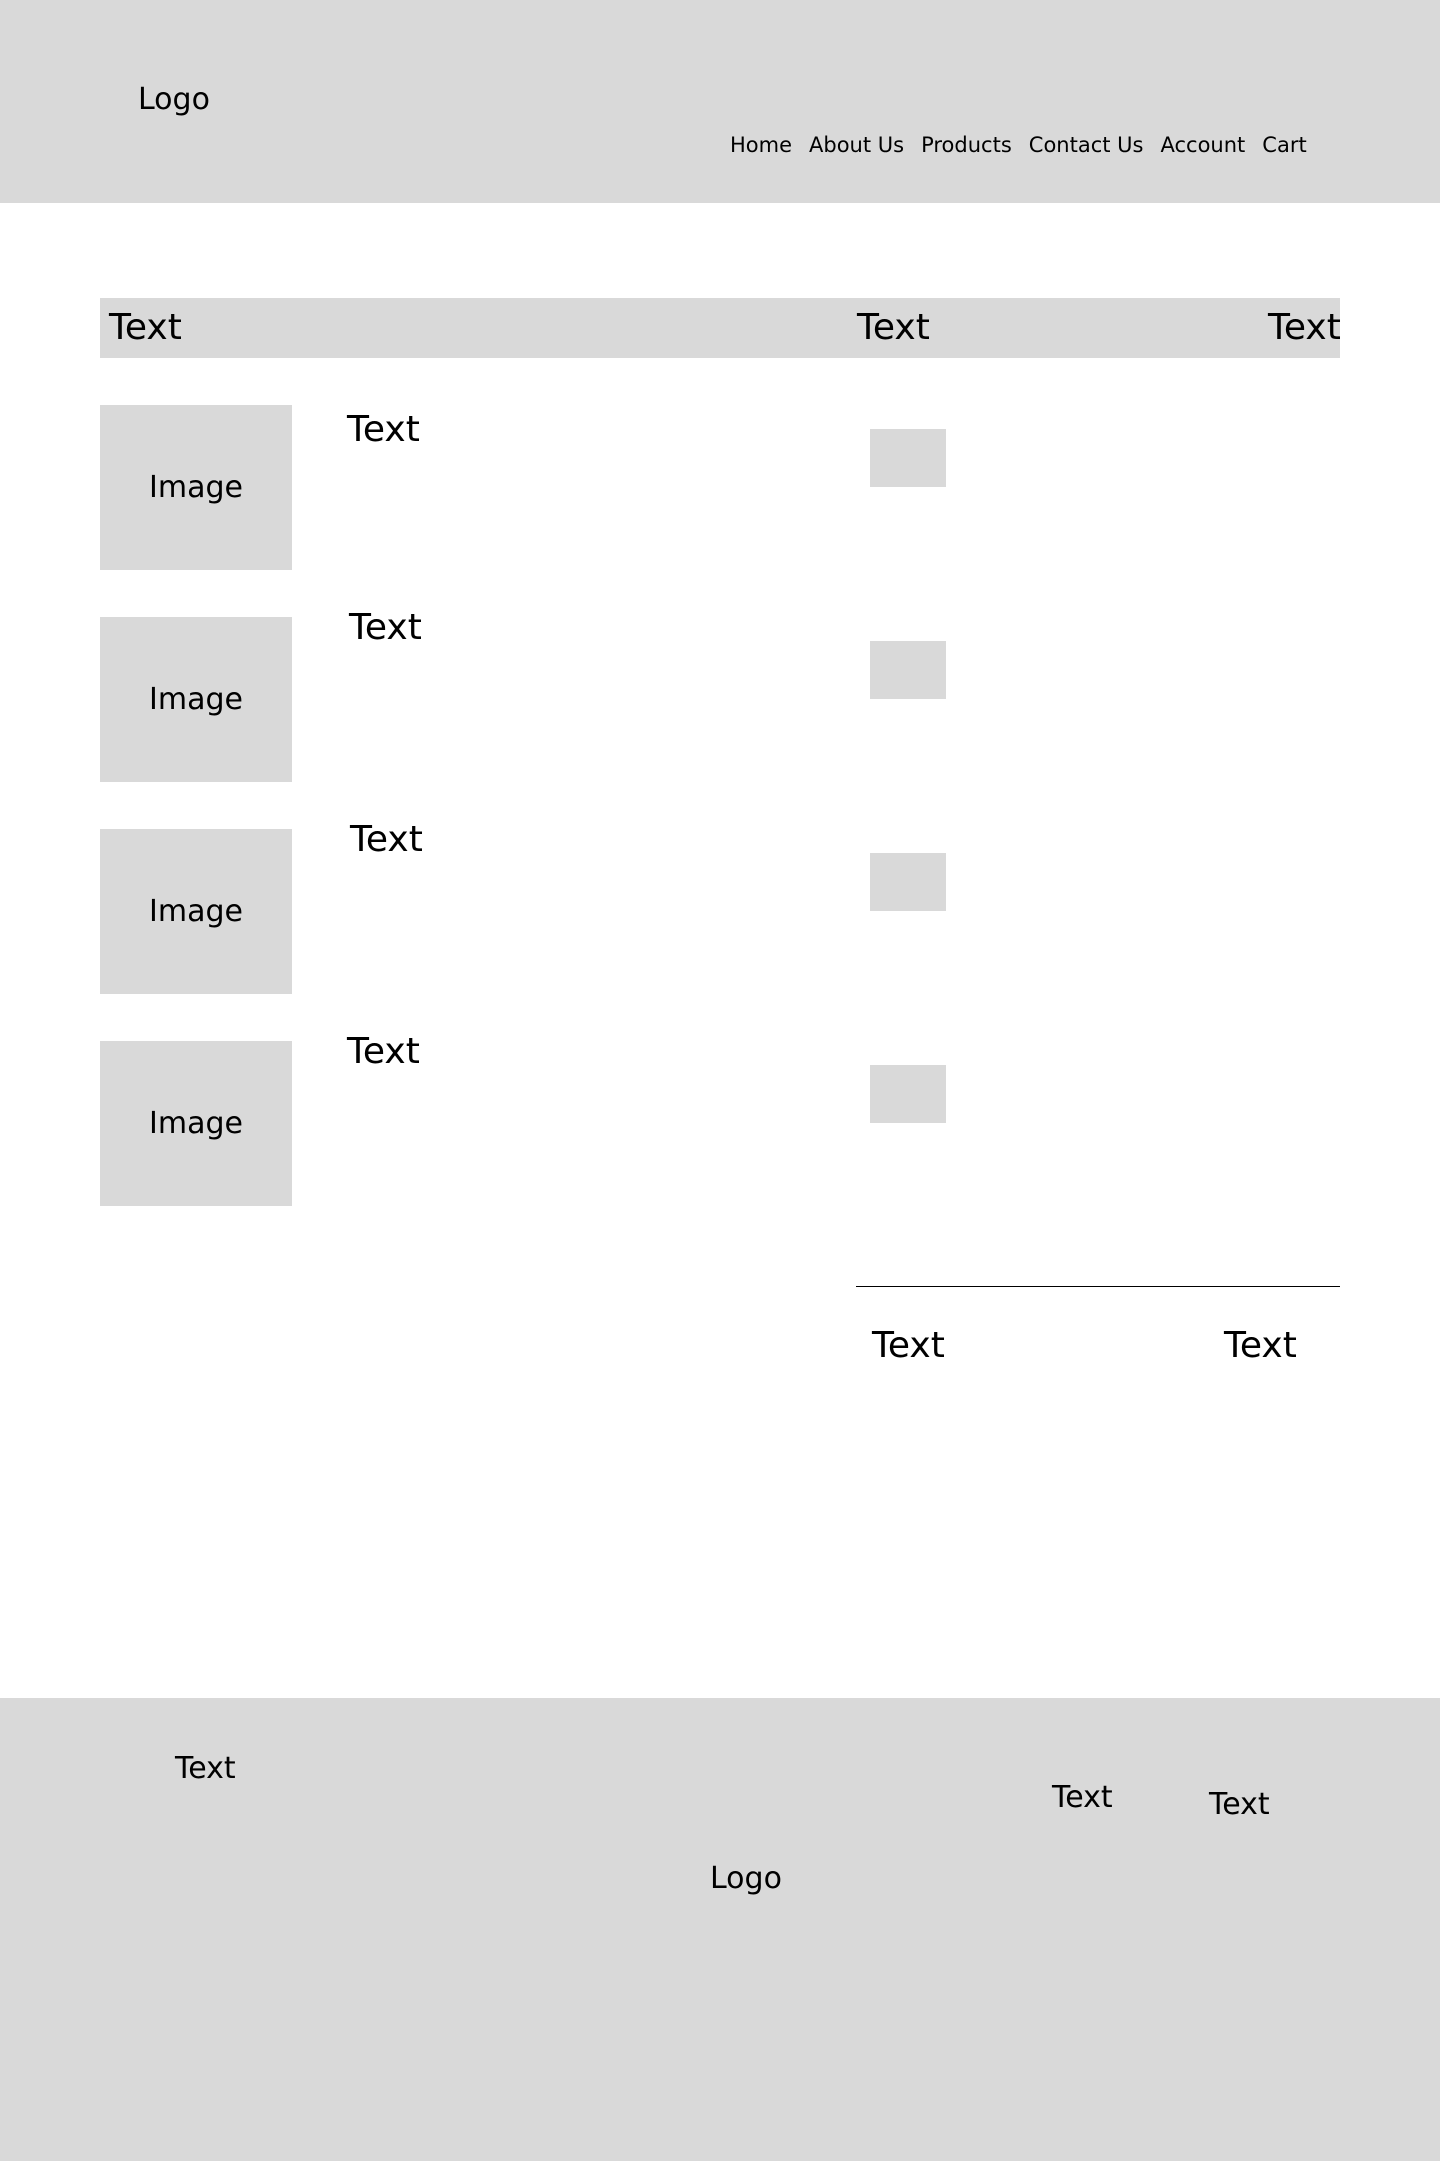 This screenshot has width=1440, height=2161. I want to click on footer-logo: Logo, so click(746, 1879).